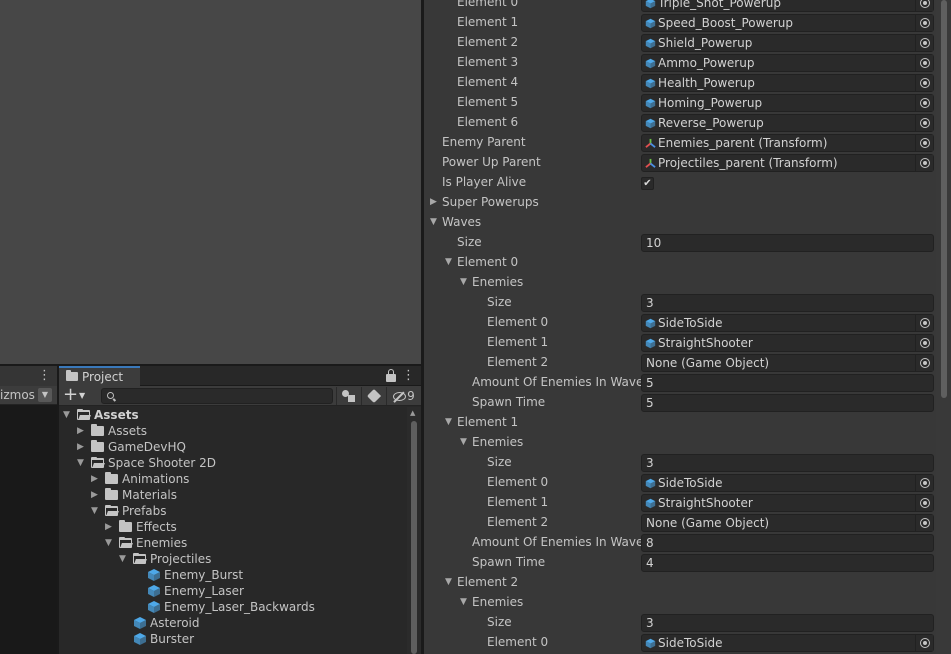  I want to click on search-by-type-button, so click(348, 396).